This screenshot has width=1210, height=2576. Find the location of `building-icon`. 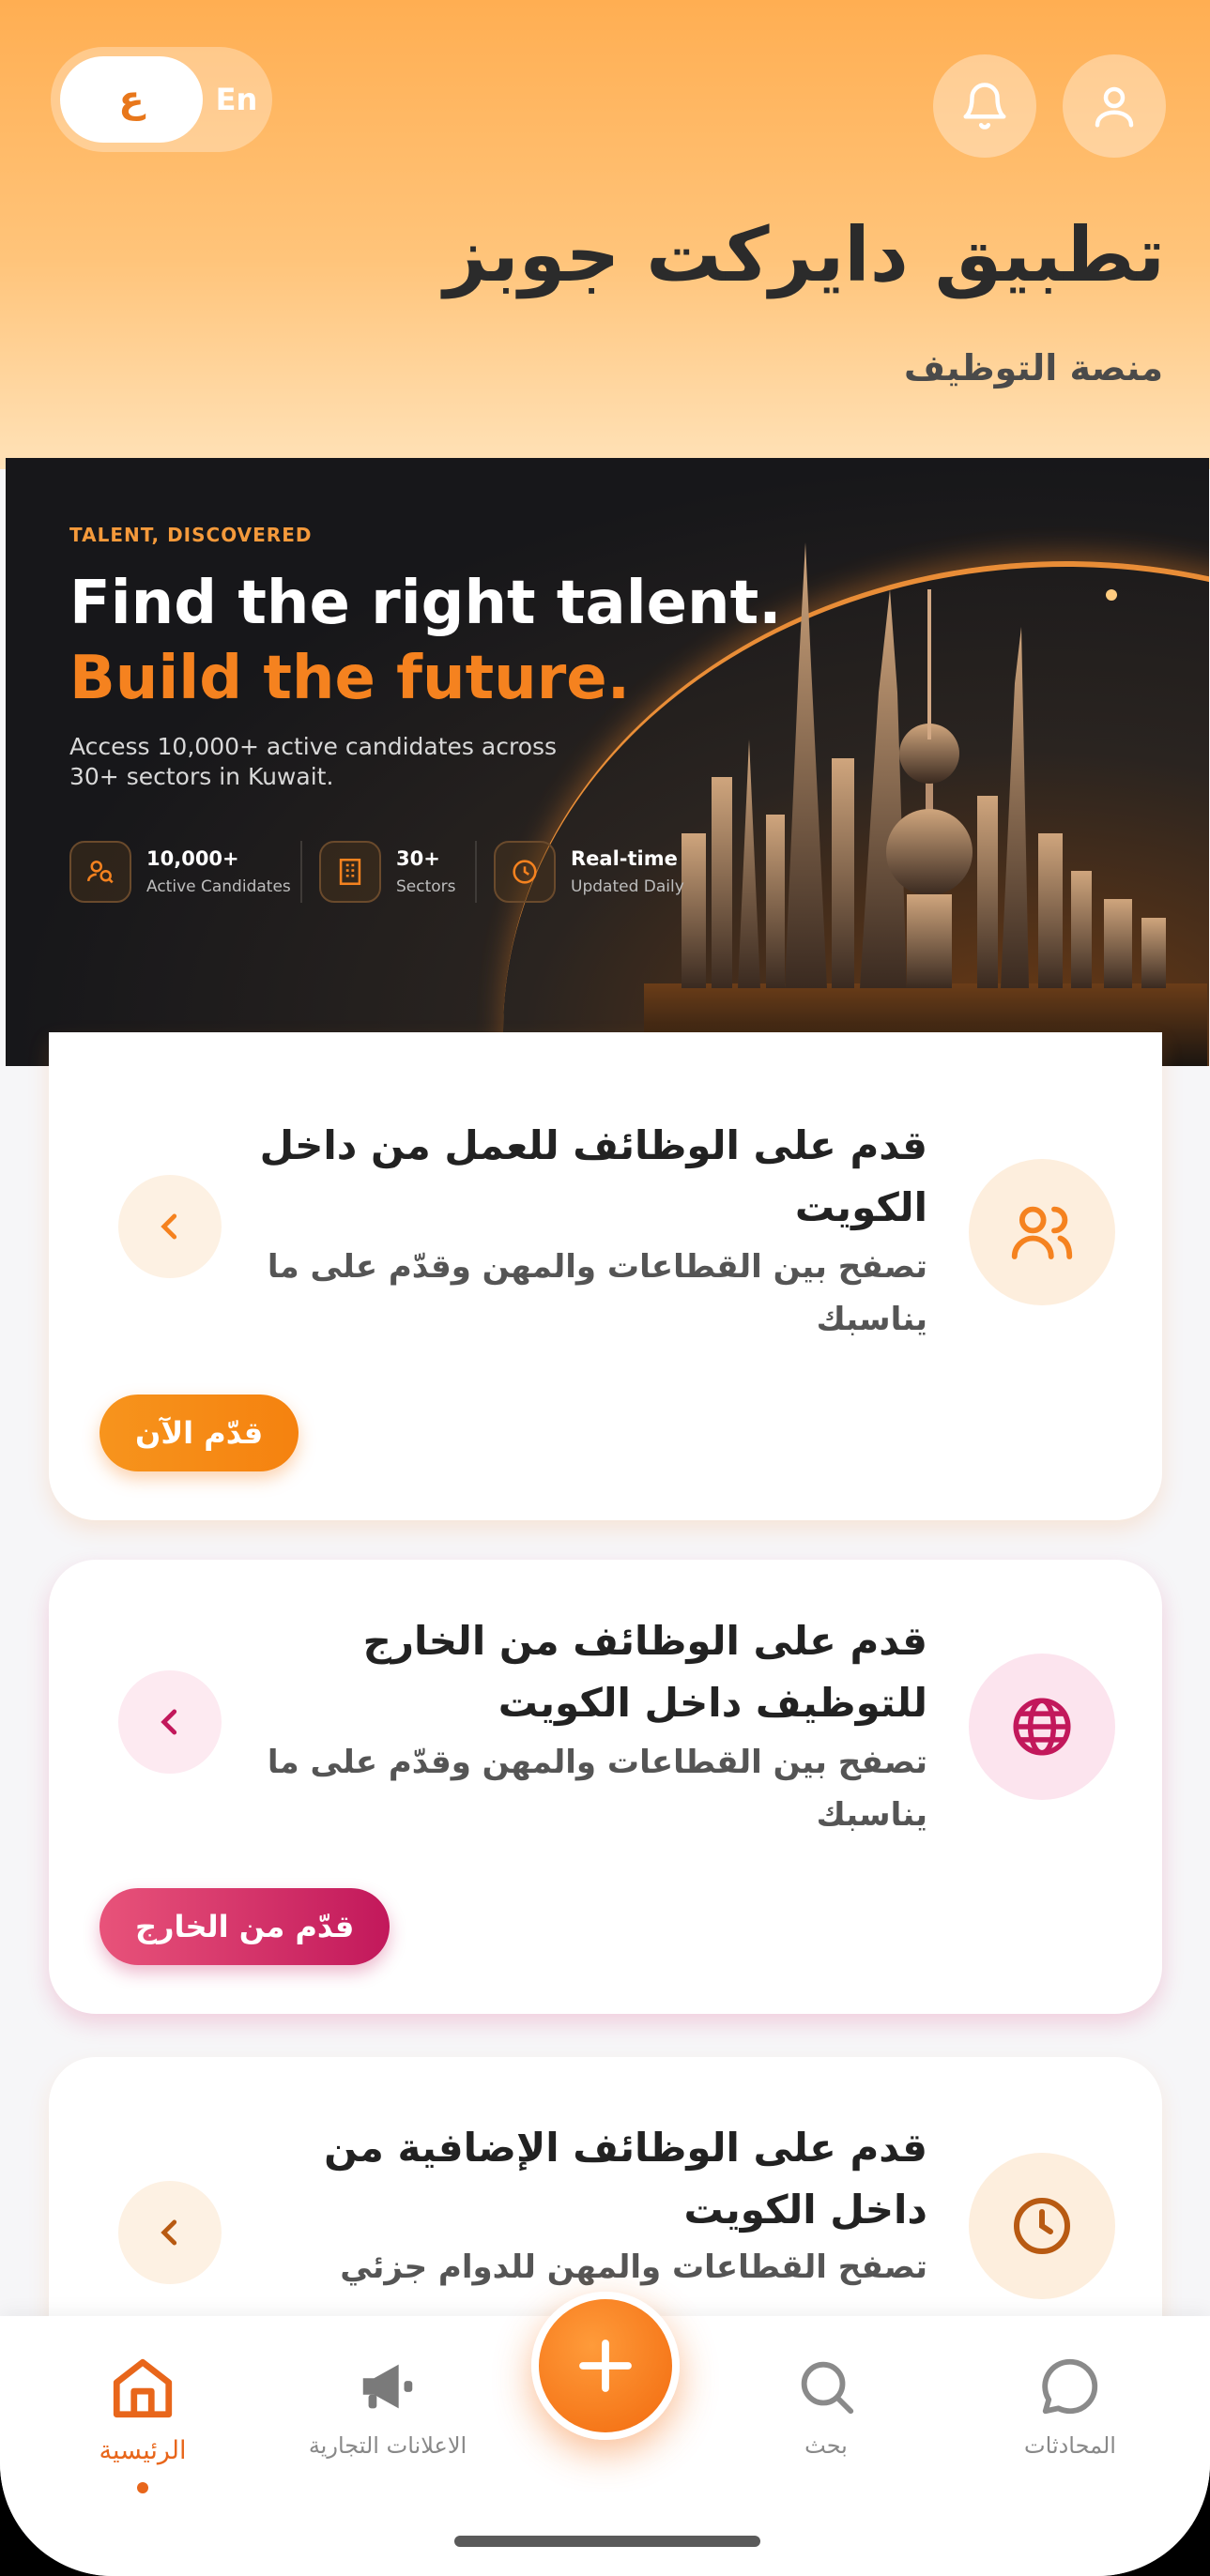

building-icon is located at coordinates (350, 872).